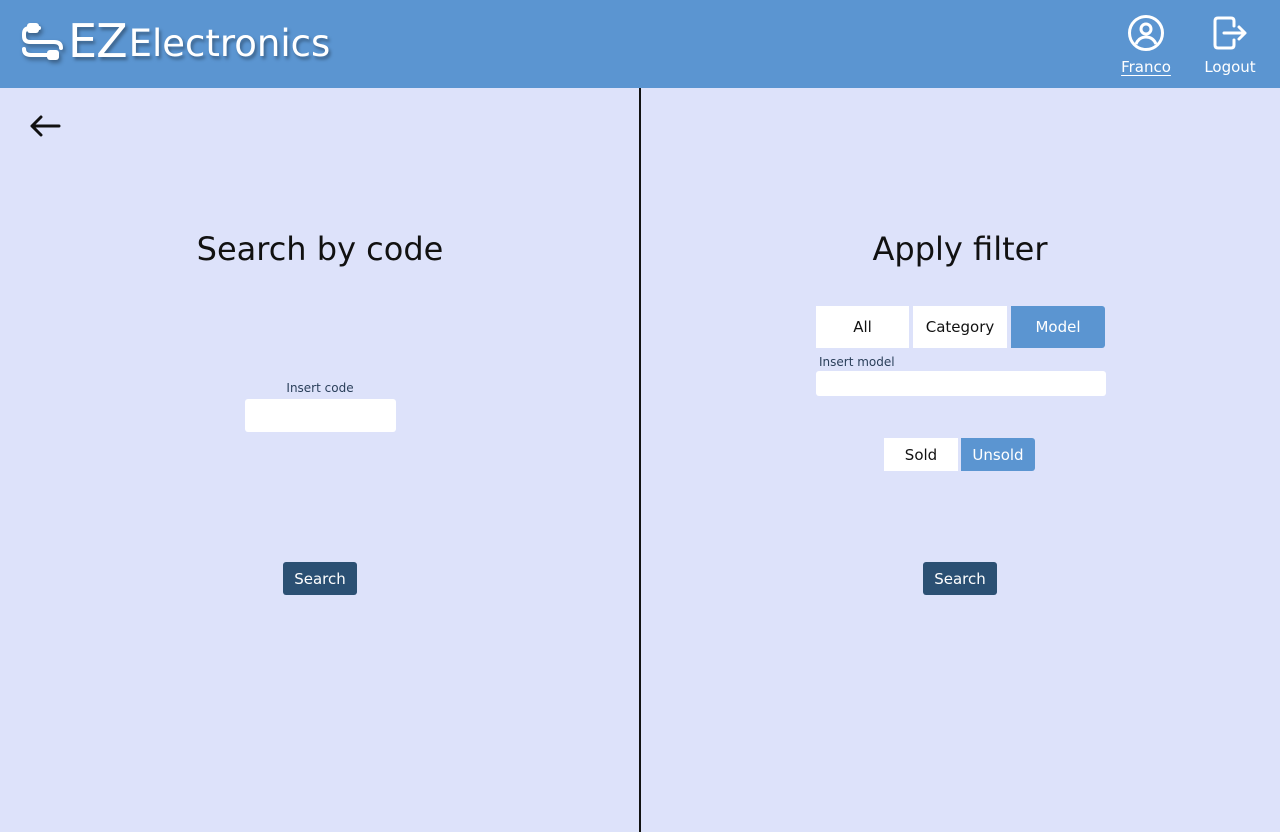  What do you see at coordinates (921, 454) in the screenshot?
I see `status-tab-sold: Sold` at bounding box center [921, 454].